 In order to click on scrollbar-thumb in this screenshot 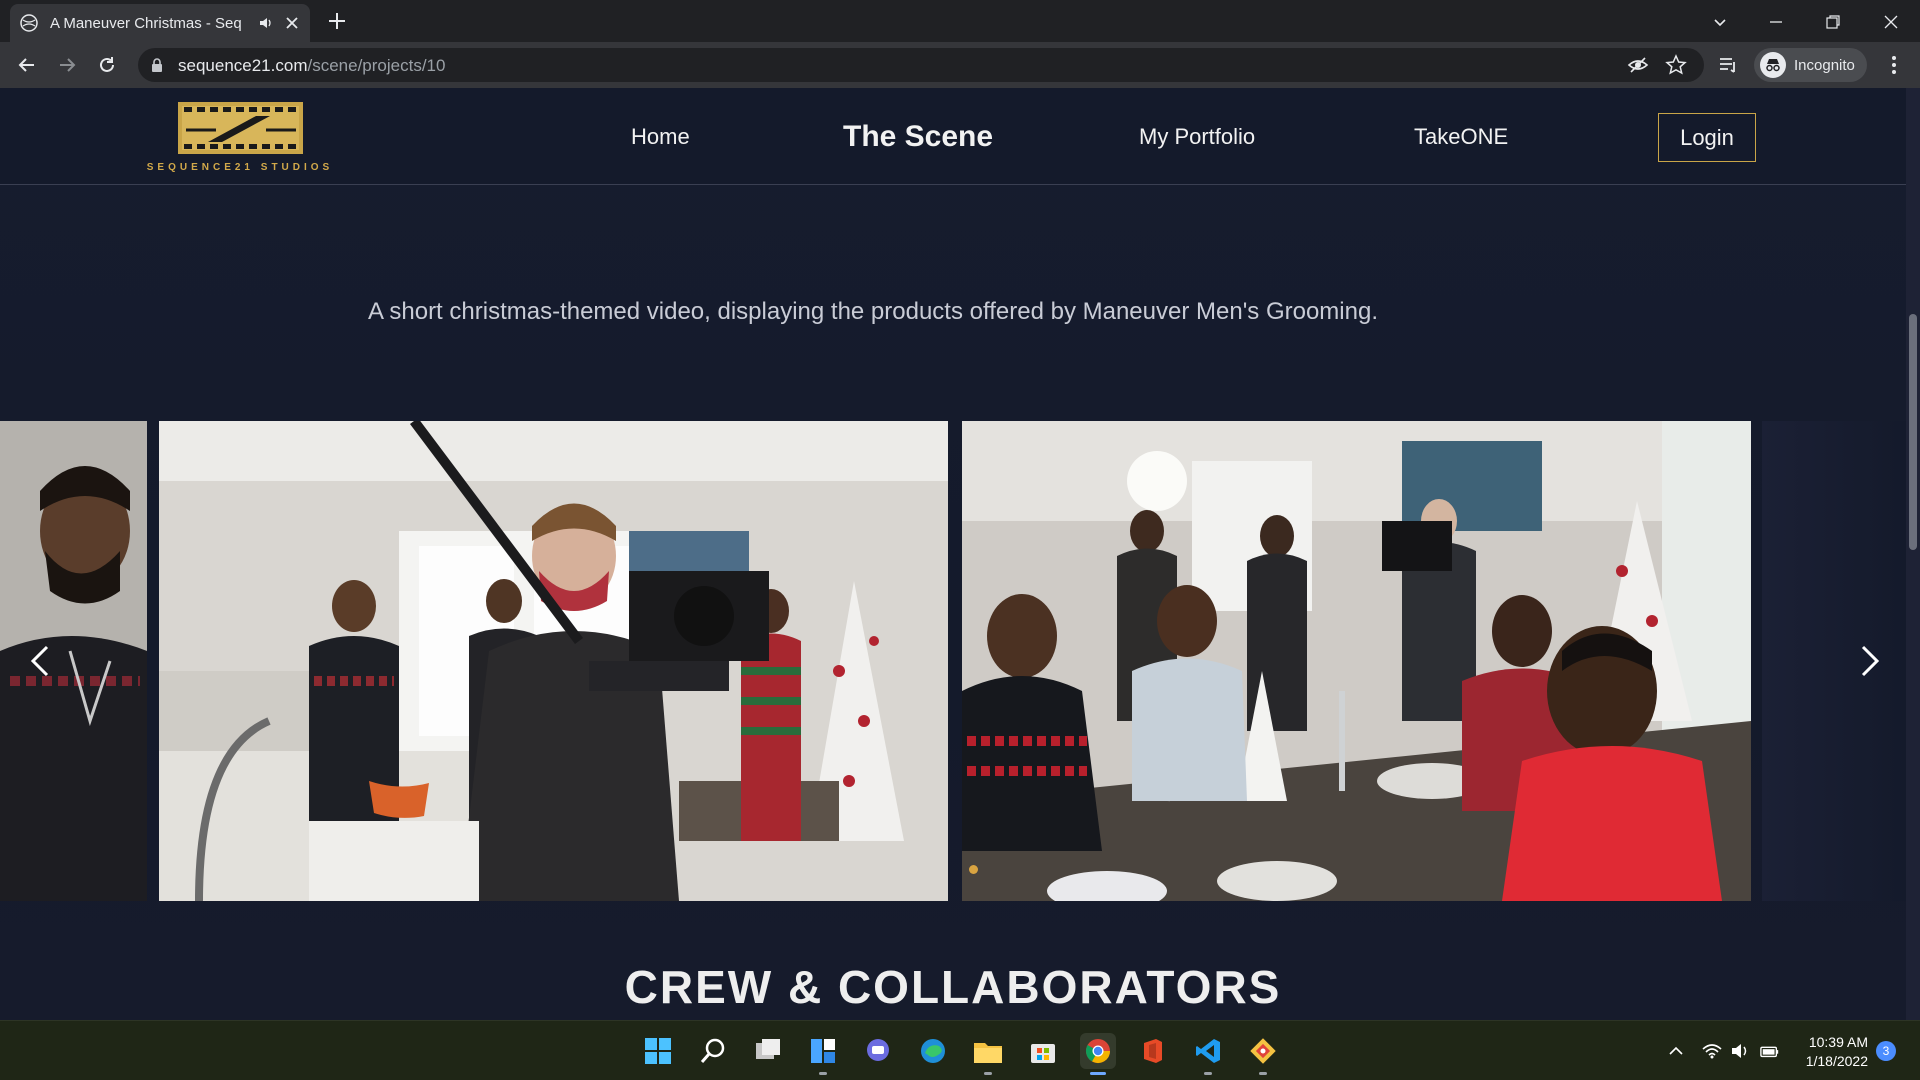, I will do `click(1913, 432)`.